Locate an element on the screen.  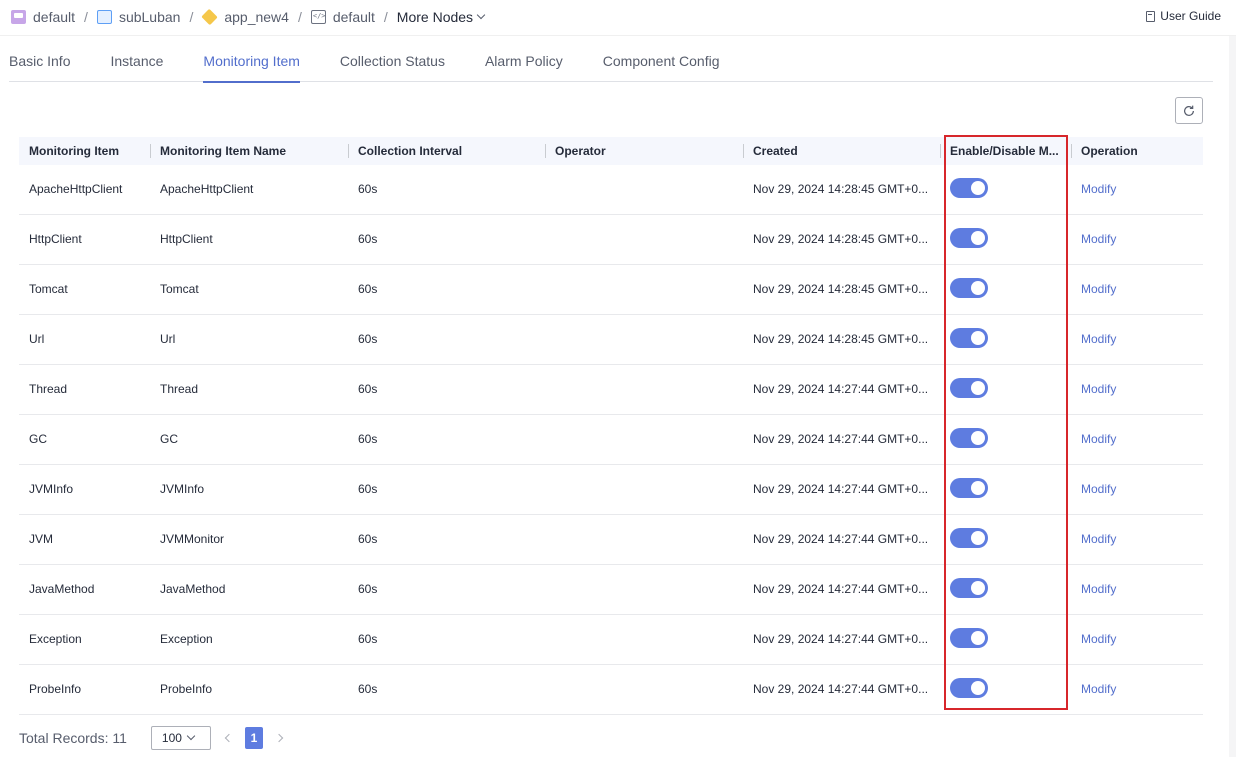
previous-page-button is located at coordinates (229, 738).